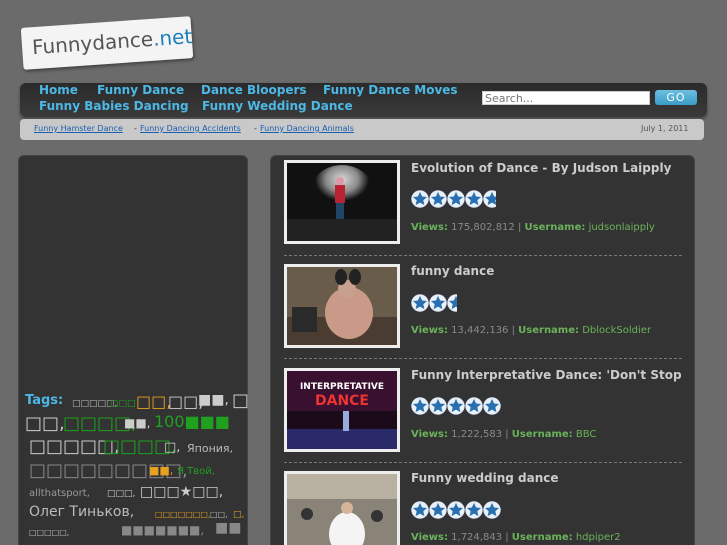 Image resolution: width=727 pixels, height=545 pixels. I want to click on nav-dance-bloopers: Dance Bloopers, so click(254, 90).